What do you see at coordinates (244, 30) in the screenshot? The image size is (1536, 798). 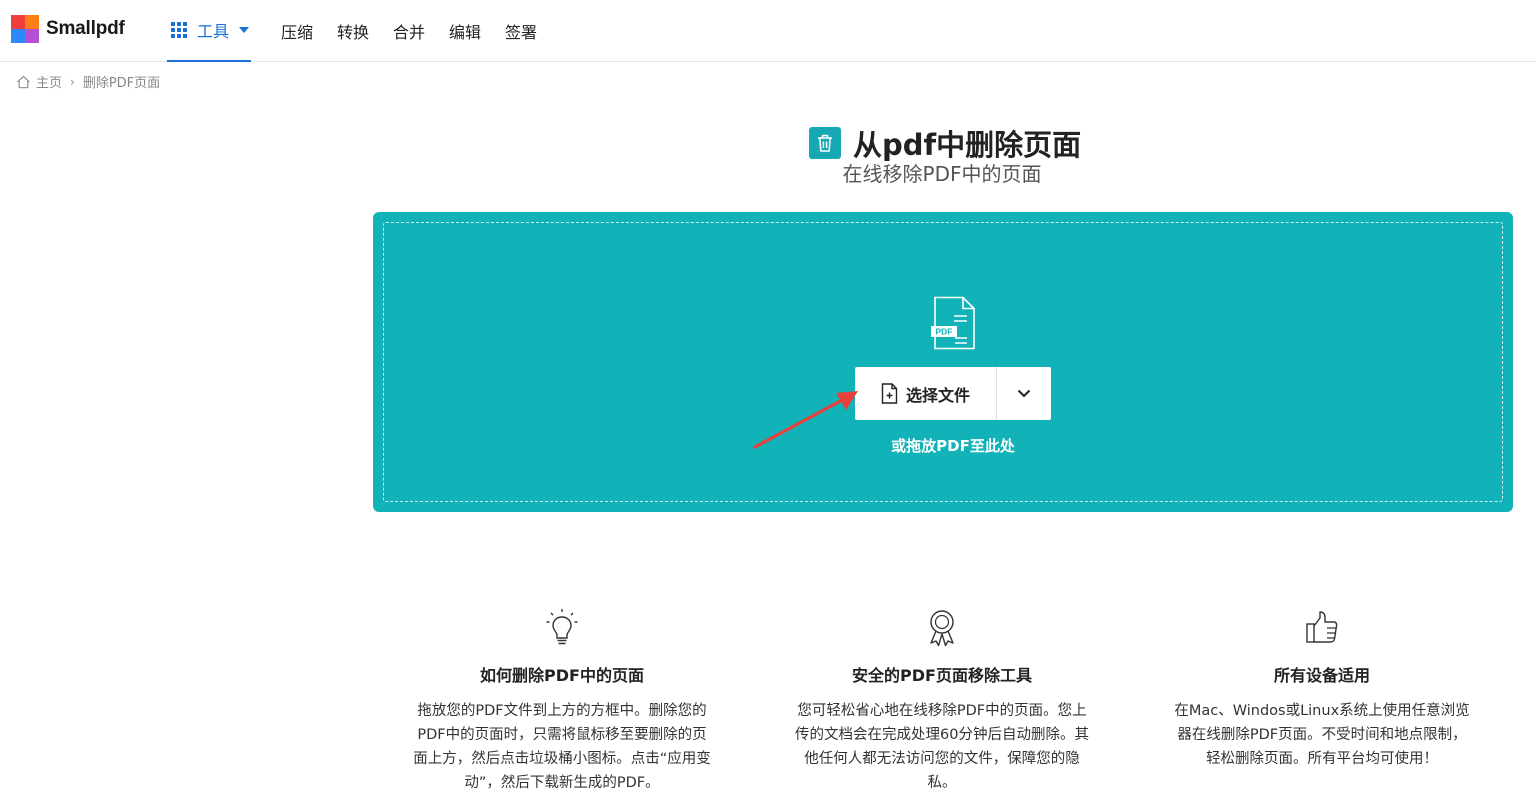 I see `caret-down-icon` at bounding box center [244, 30].